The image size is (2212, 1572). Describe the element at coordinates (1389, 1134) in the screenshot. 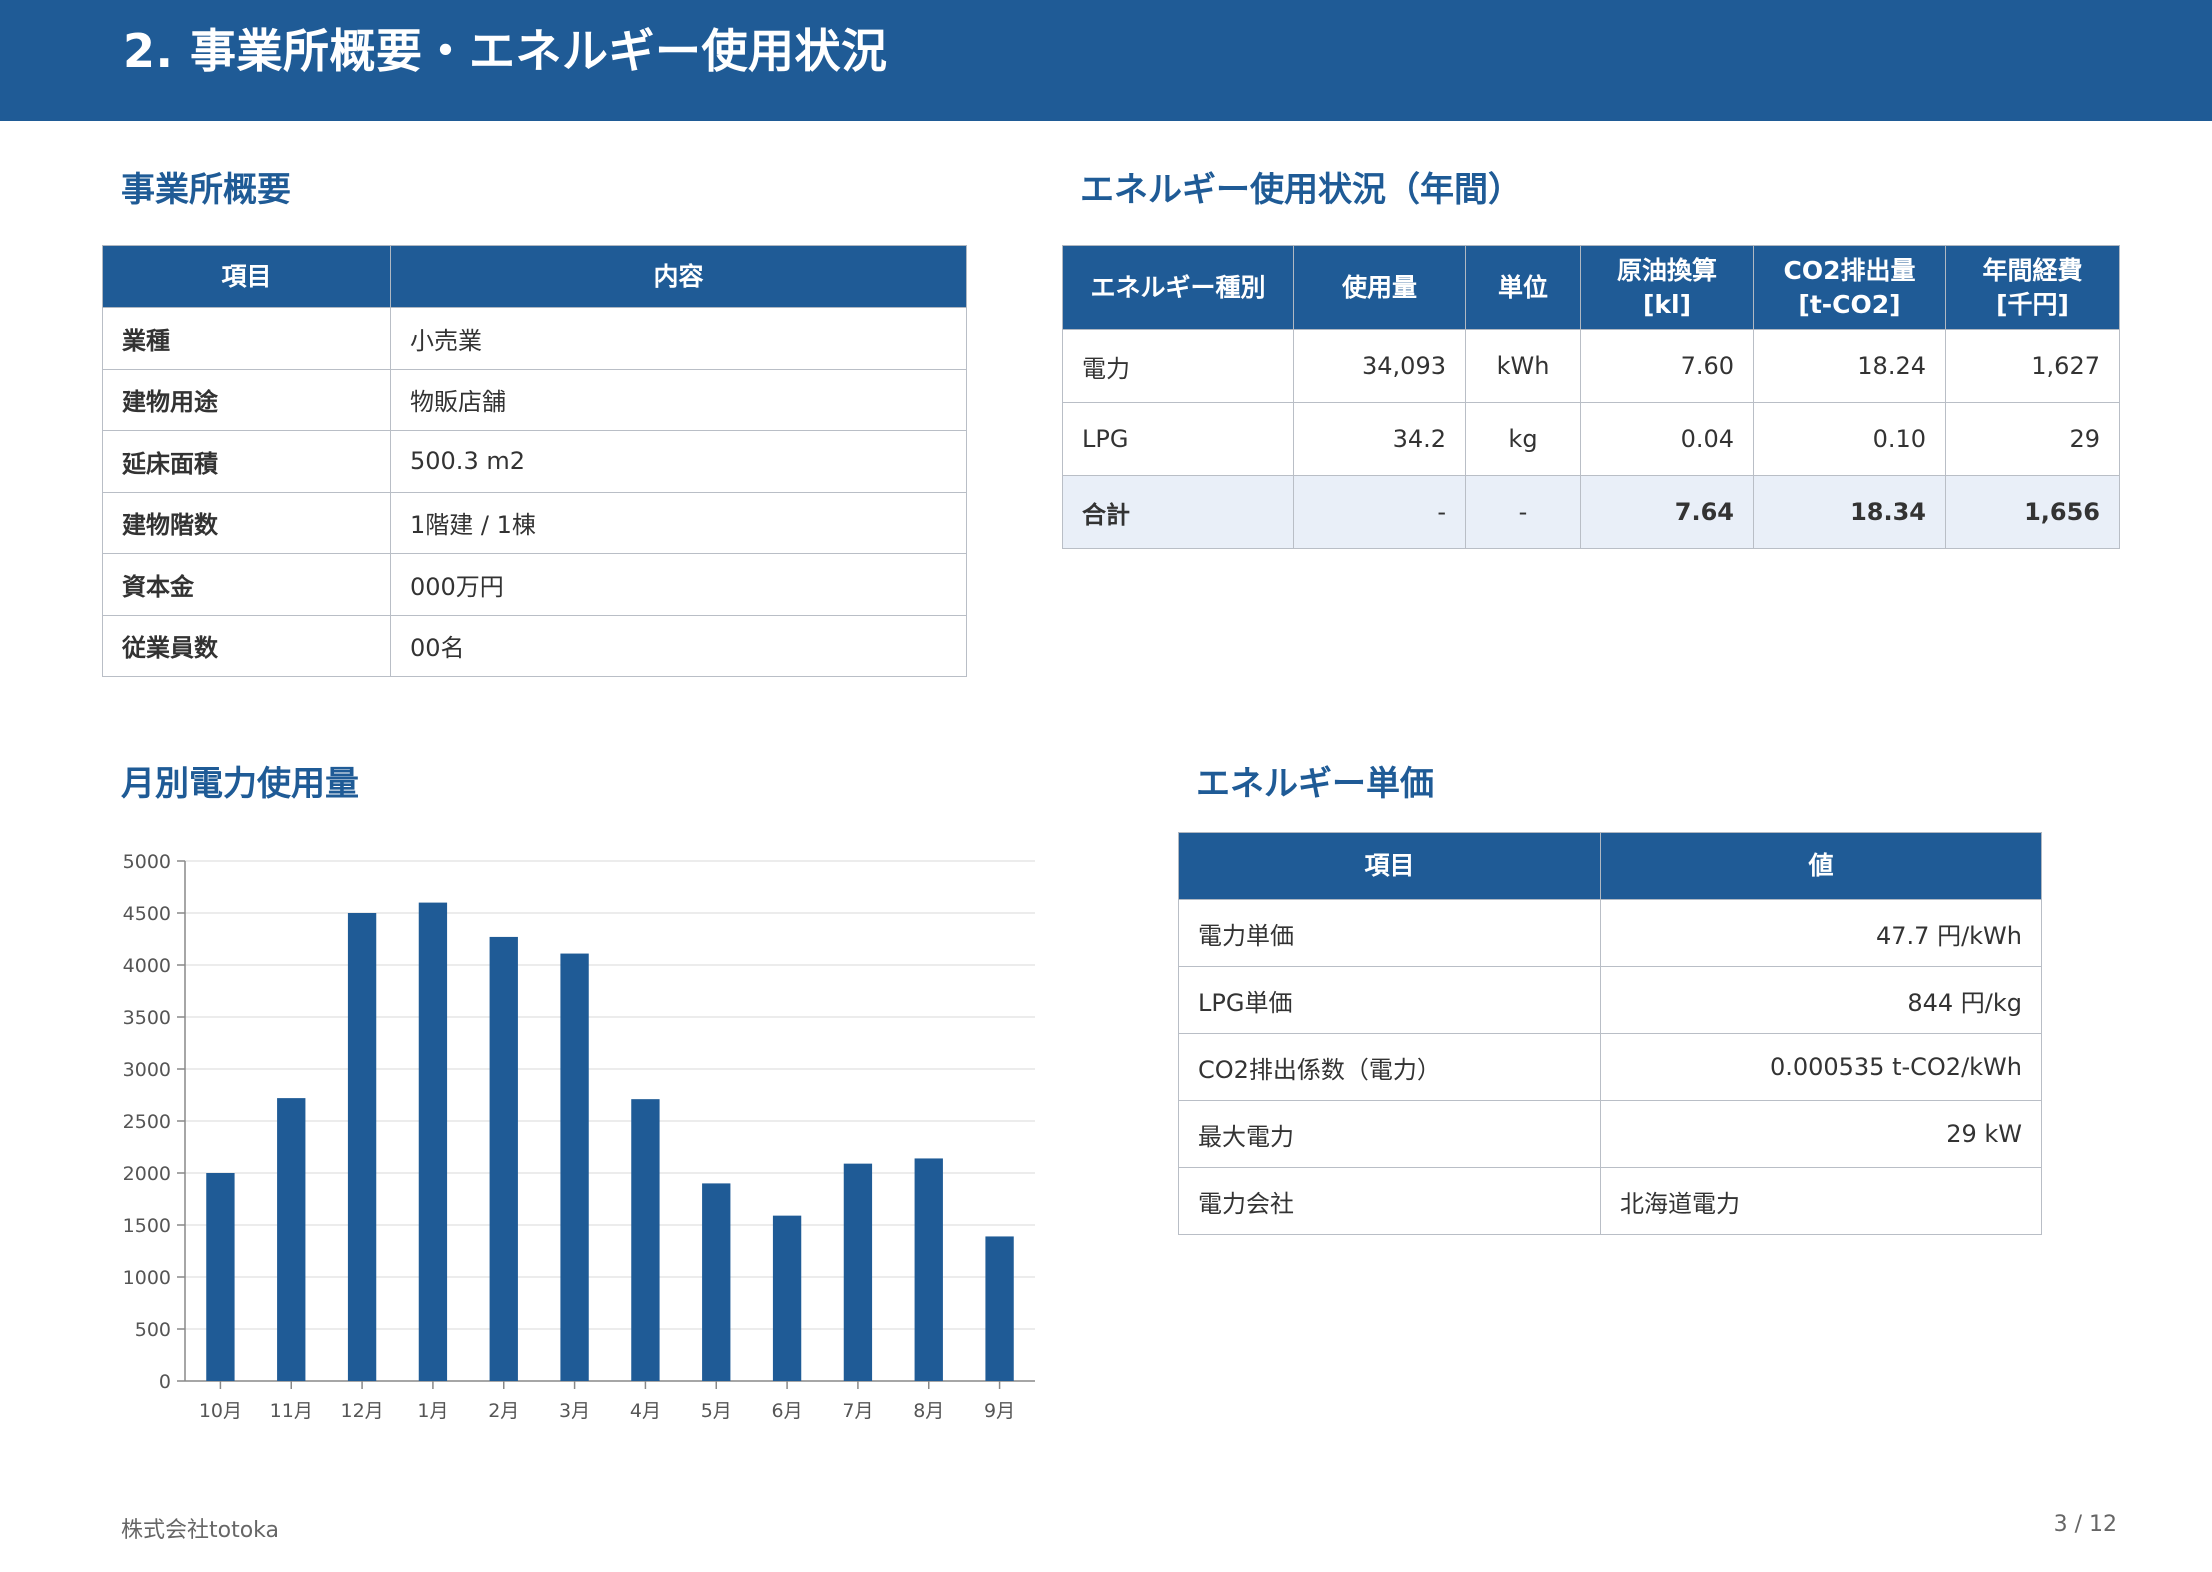

I see `price-label: 最大電力` at that location.